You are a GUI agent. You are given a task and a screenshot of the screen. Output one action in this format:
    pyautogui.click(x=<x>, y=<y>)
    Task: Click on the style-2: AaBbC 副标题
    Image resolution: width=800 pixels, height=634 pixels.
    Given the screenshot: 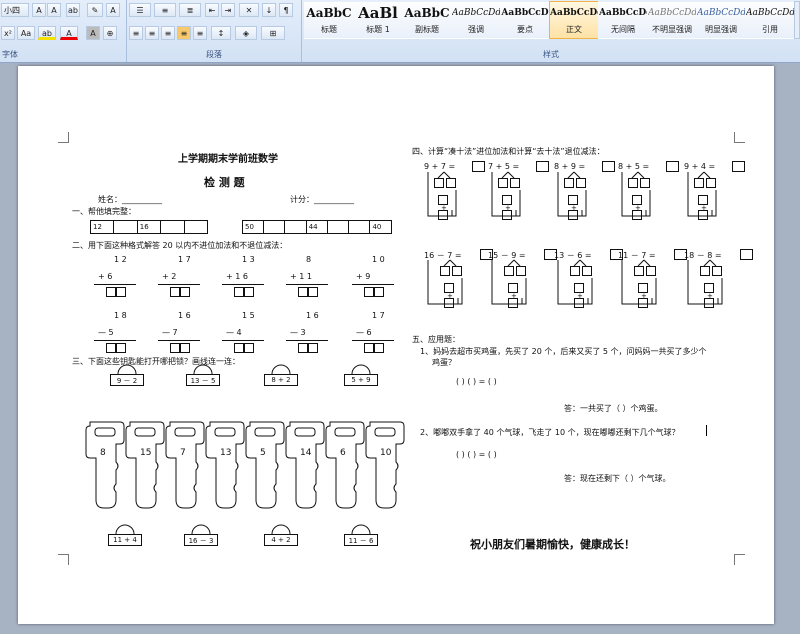 What is the action you would take?
    pyautogui.click(x=427, y=20)
    